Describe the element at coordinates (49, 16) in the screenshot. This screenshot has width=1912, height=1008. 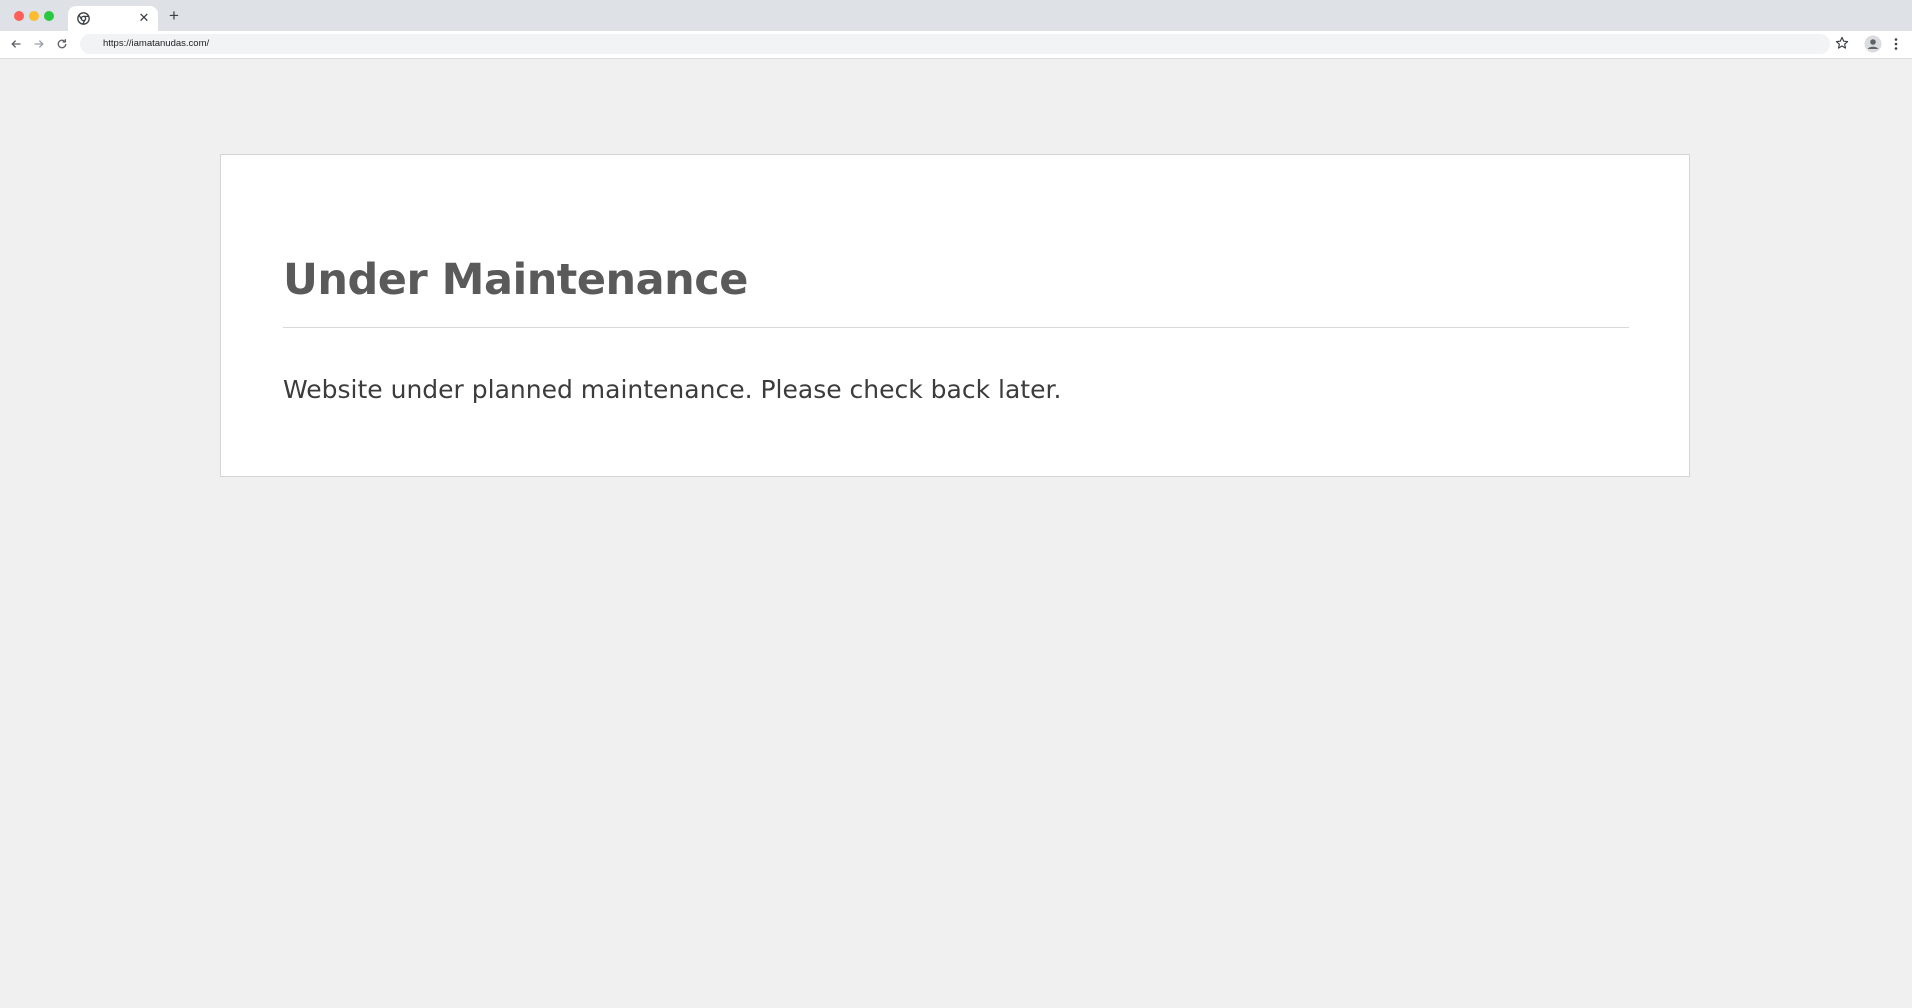
I see `window-zoom-button` at that location.